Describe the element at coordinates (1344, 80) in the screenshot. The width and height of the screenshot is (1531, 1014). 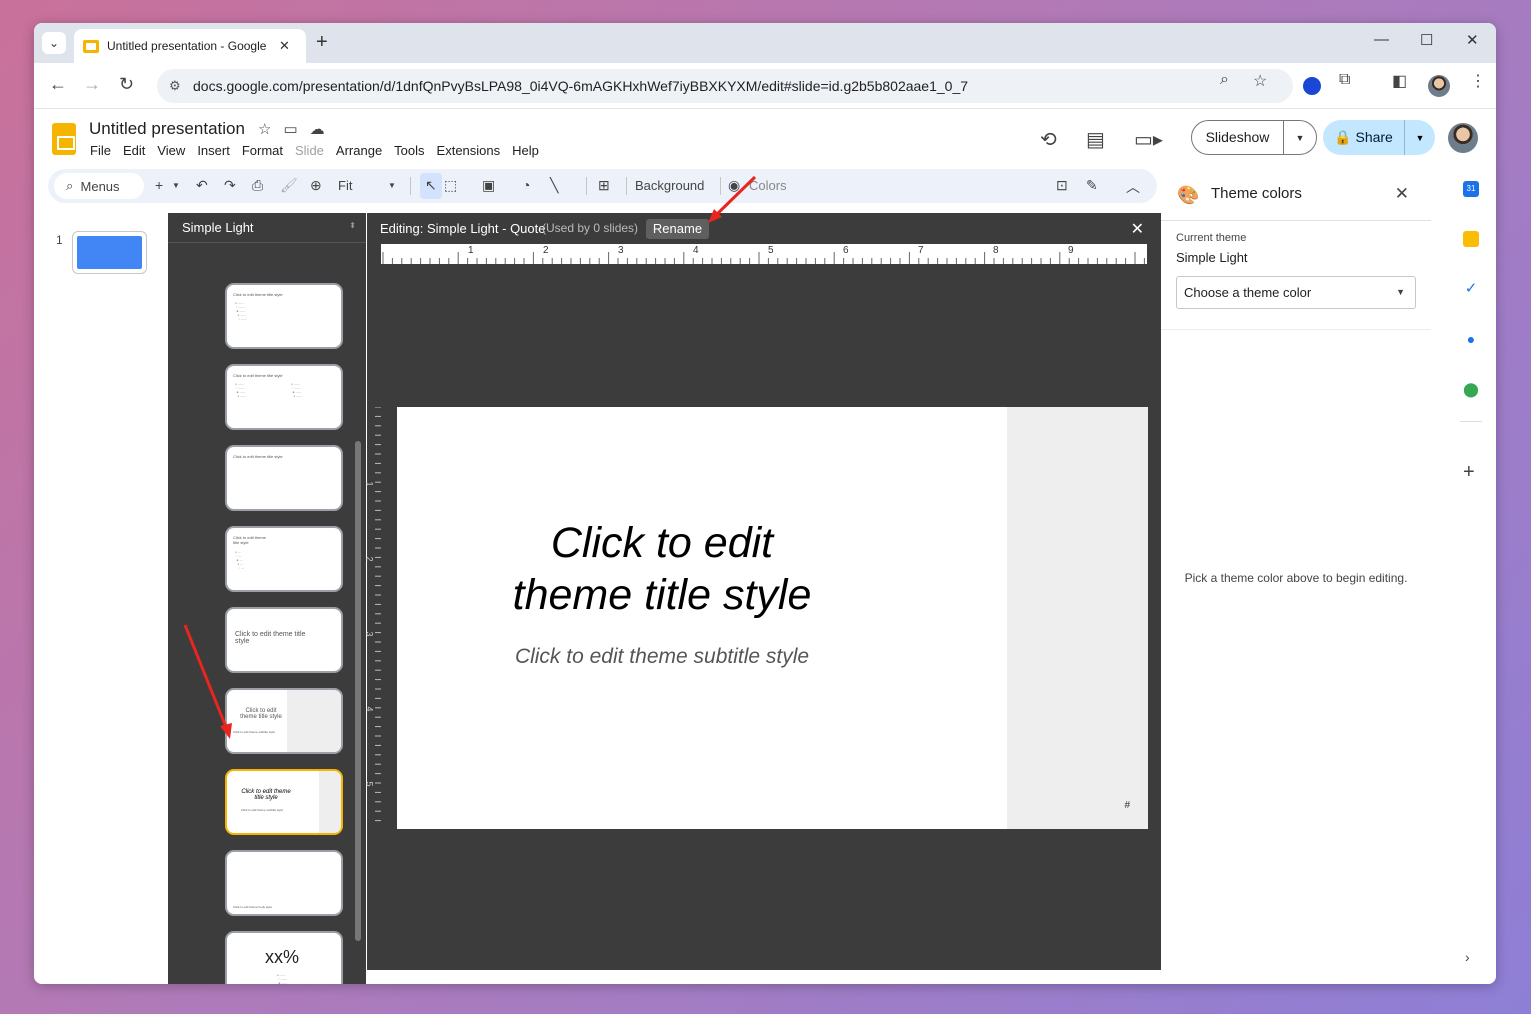
I see `extensions-puzzle-icon: ⧉` at that location.